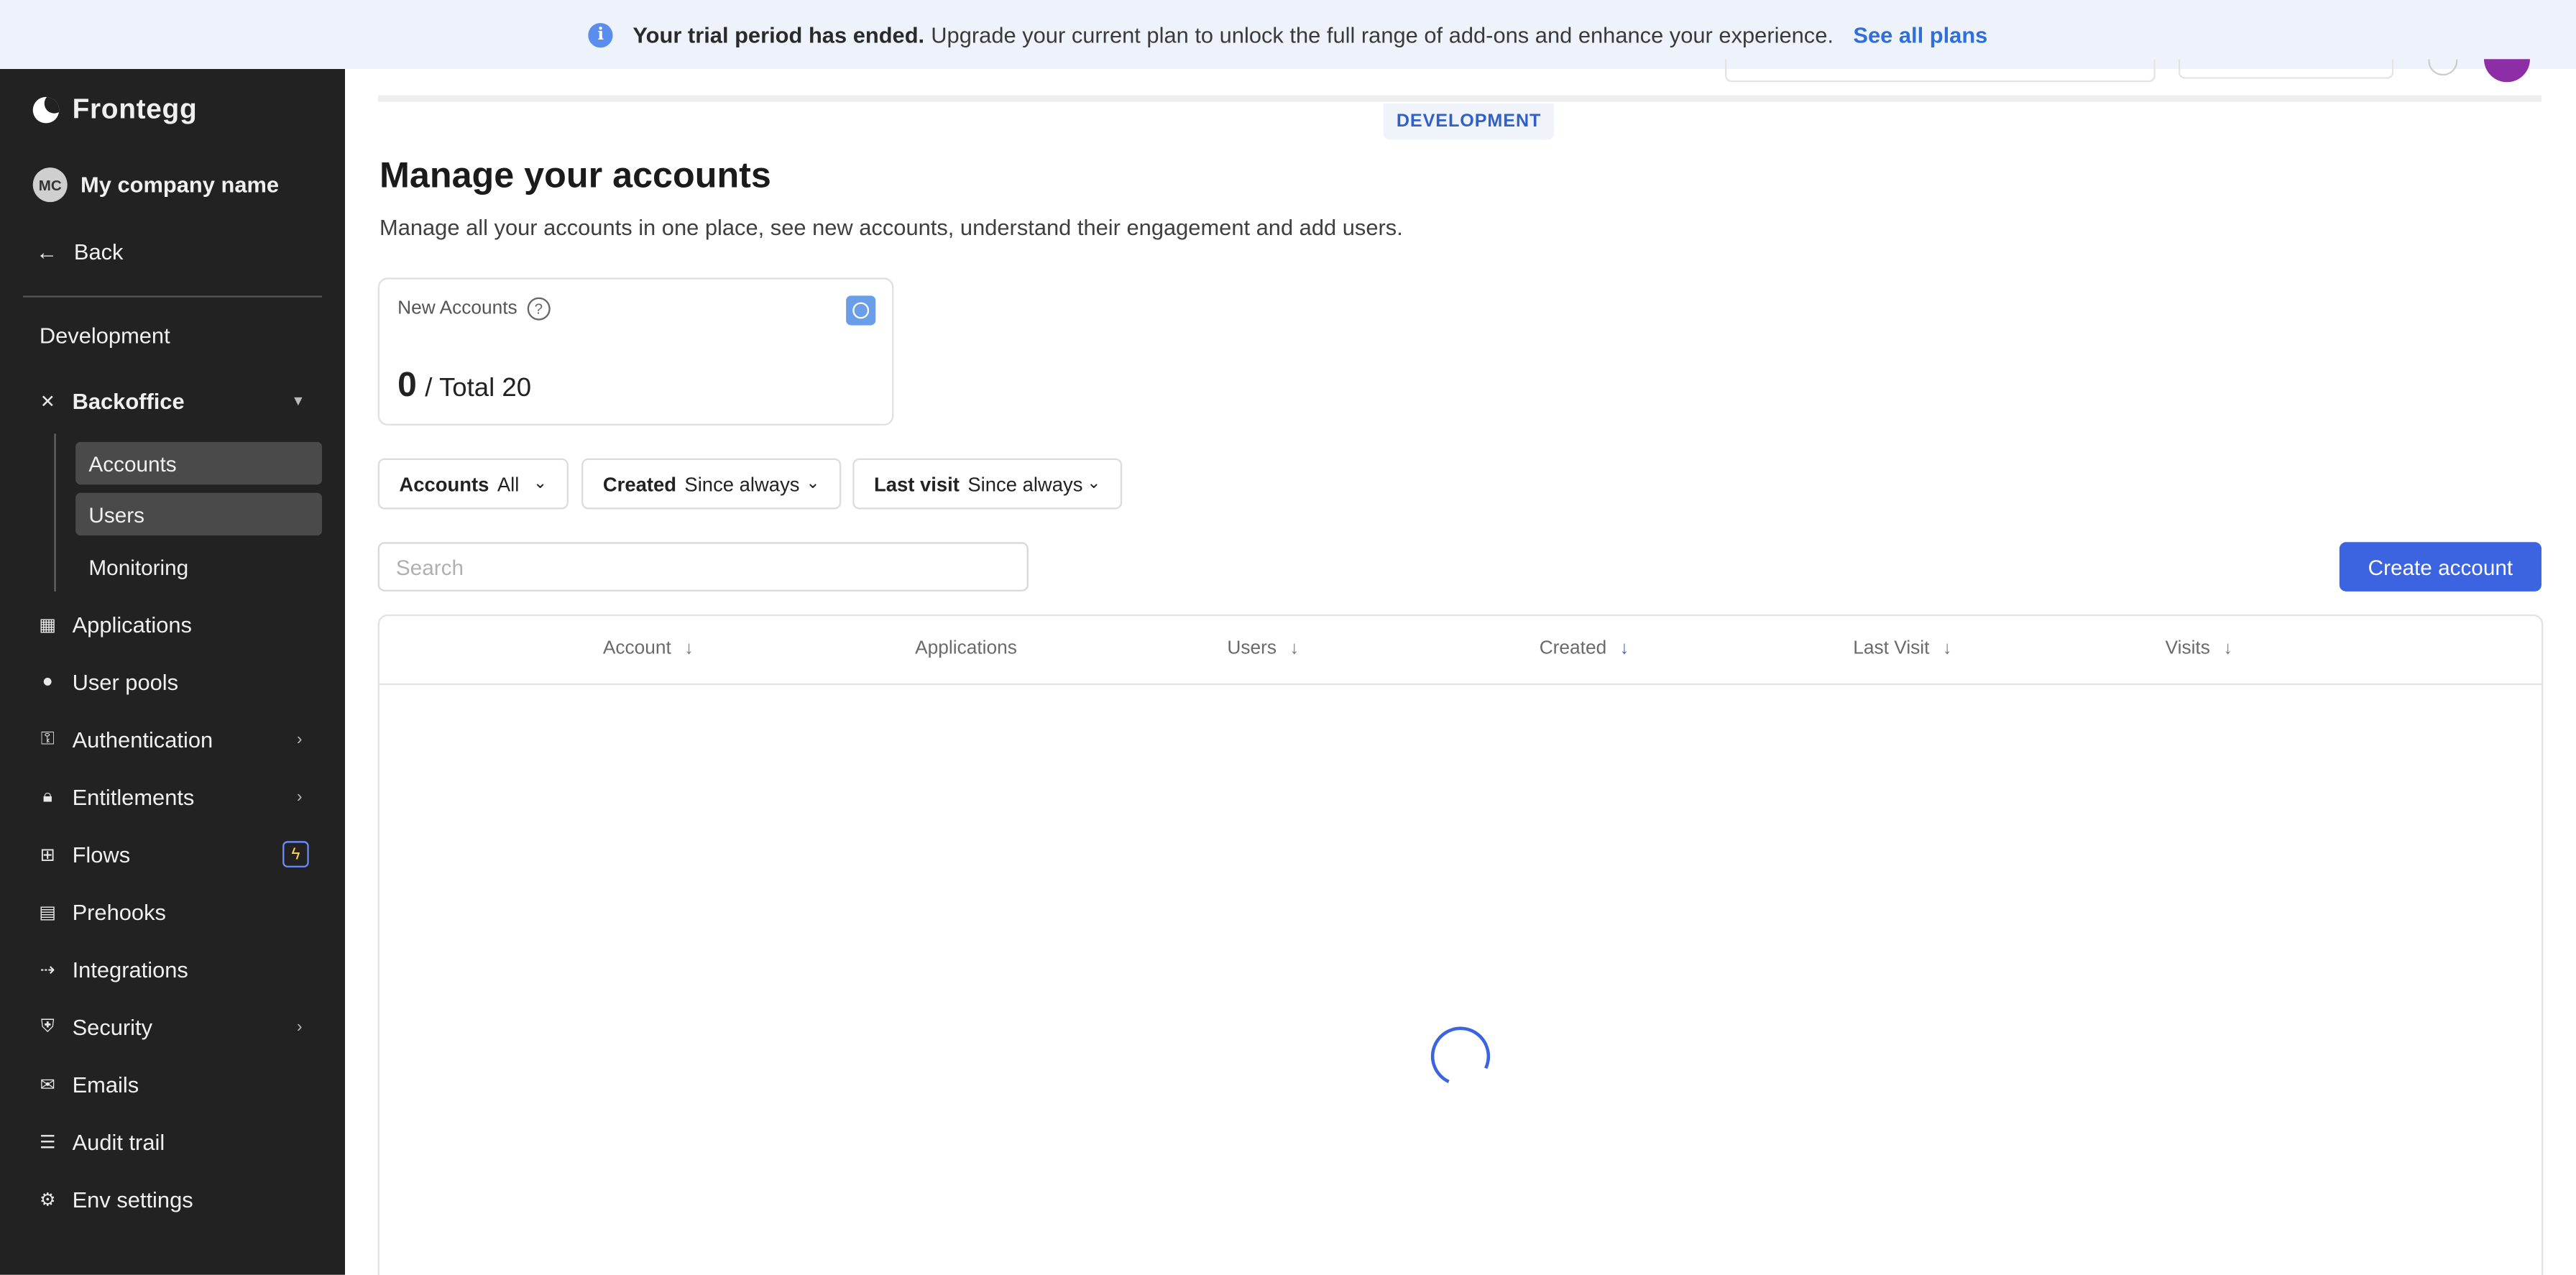 The image size is (2576, 1275). I want to click on filter-value: All, so click(508, 484).